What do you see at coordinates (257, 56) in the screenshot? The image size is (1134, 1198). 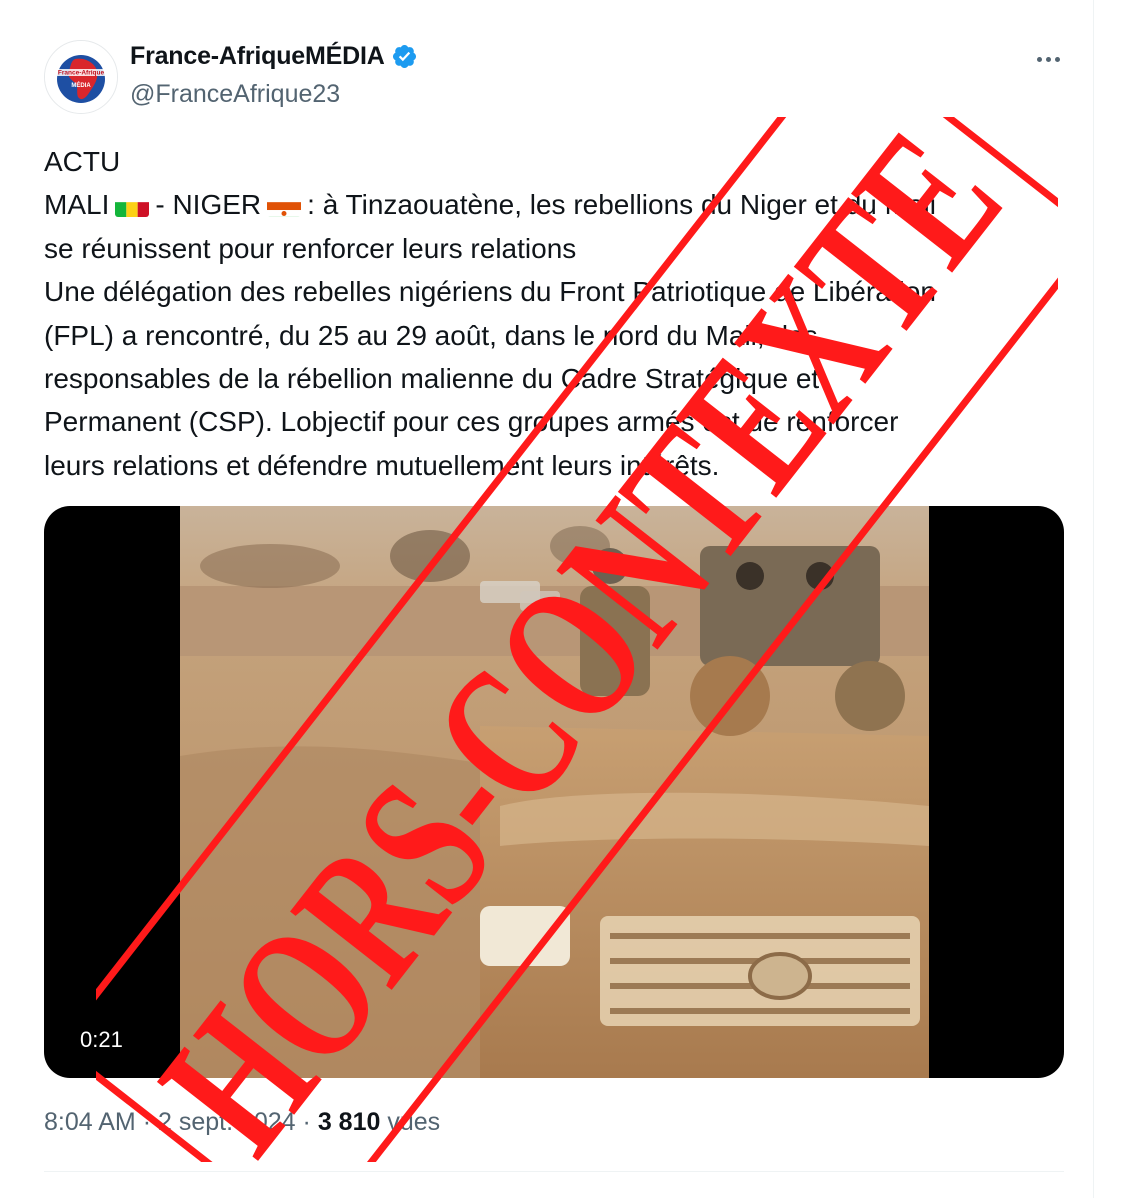 I see `author-display-name: France-AfriqueMÉDIA` at bounding box center [257, 56].